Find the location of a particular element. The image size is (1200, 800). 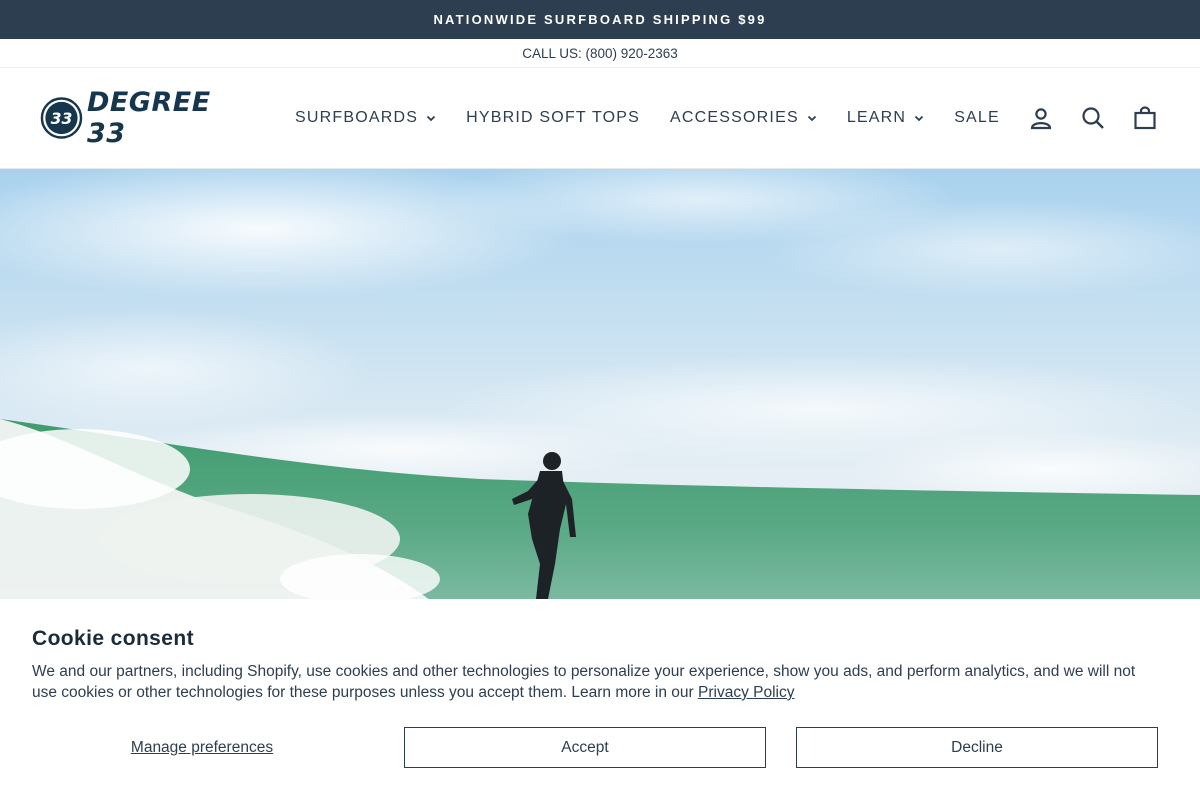

account-icon is located at coordinates (1041, 119).